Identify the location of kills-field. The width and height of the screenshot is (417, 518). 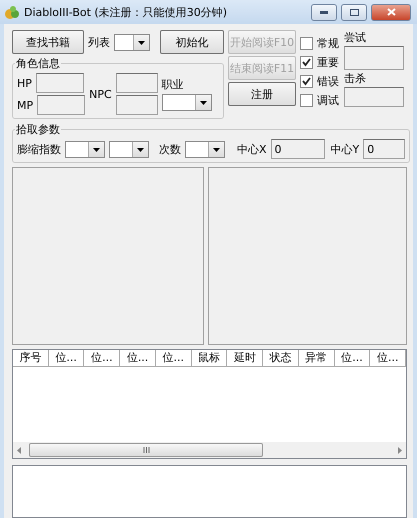
(374, 97).